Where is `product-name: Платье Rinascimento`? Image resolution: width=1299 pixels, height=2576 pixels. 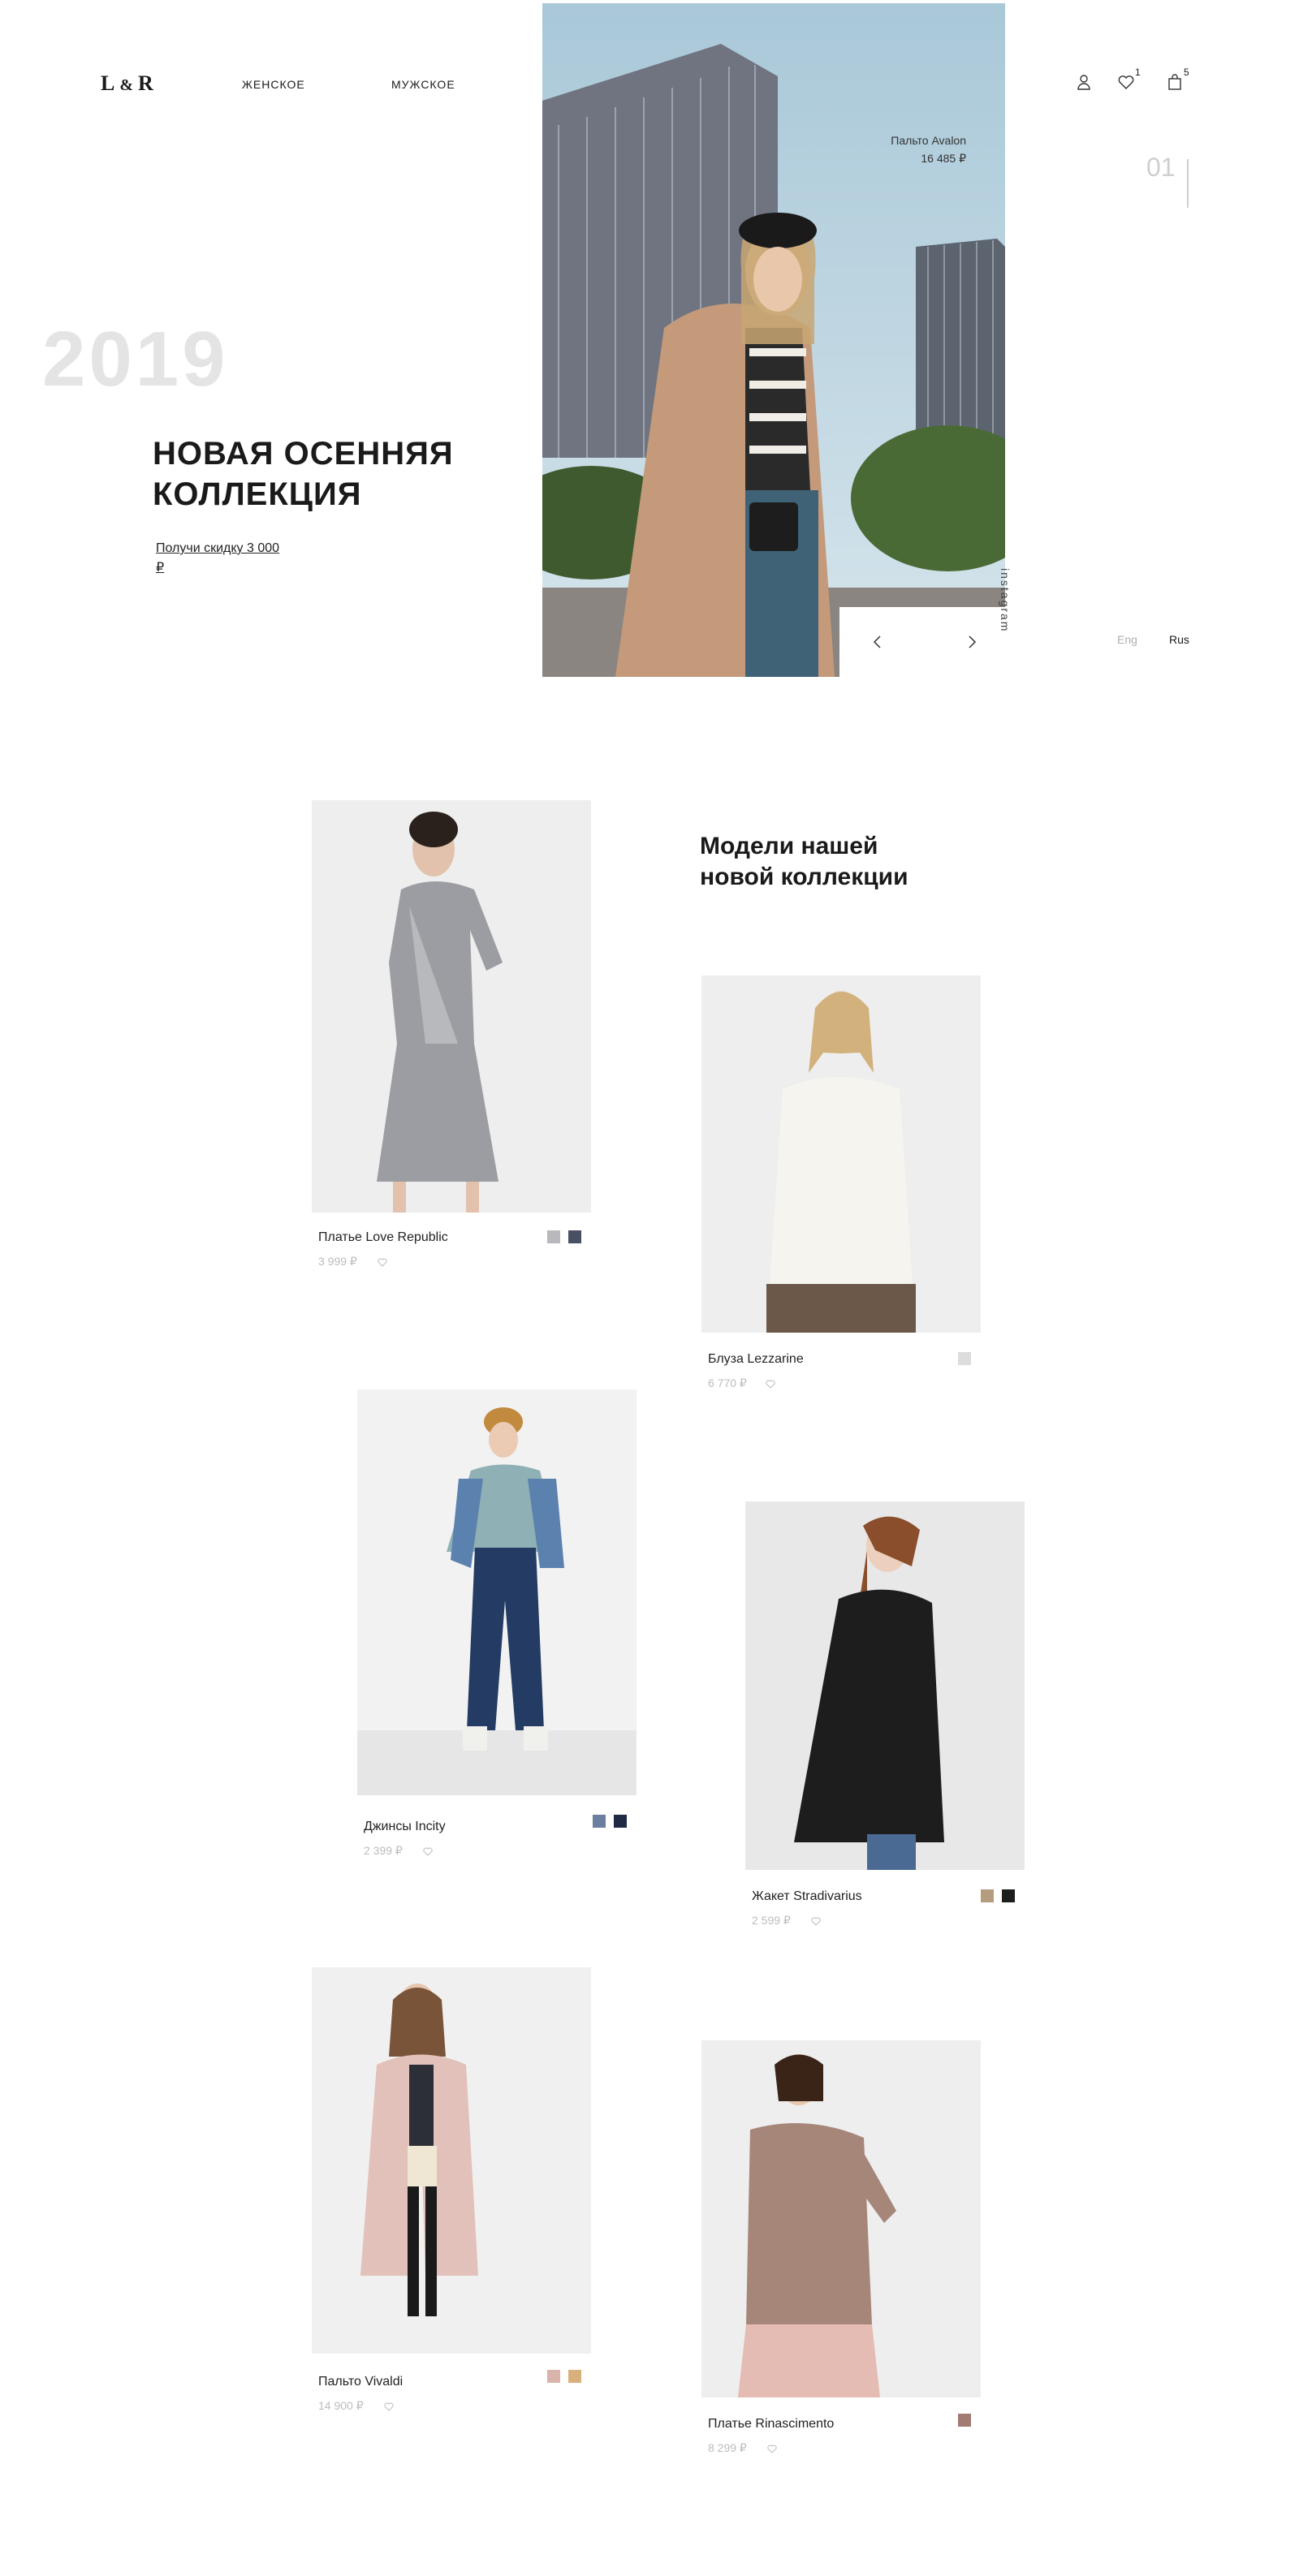
product-name: Платье Rinascimento is located at coordinates (771, 2425).